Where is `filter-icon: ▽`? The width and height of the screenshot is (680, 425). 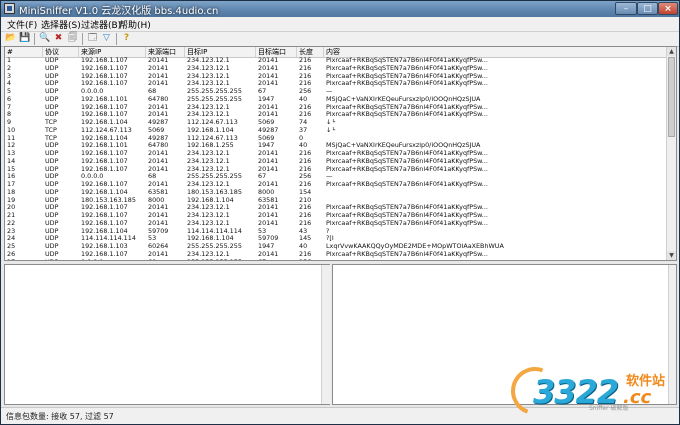
filter-icon: ▽ is located at coordinates (106, 38).